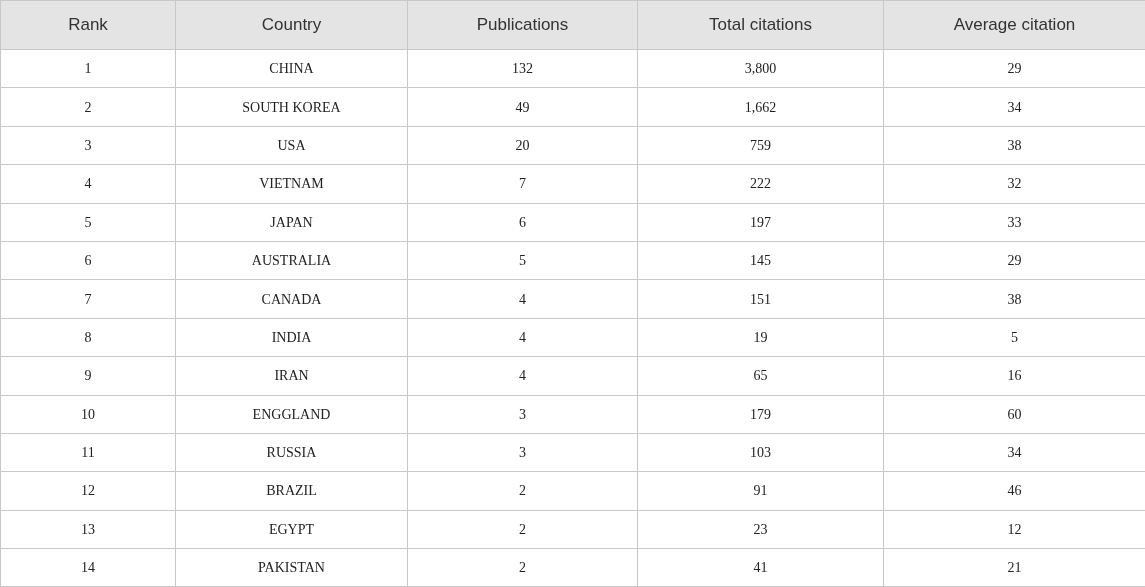 The height and width of the screenshot is (587, 1145). What do you see at coordinates (88, 337) in the screenshot?
I see `table-cell: 8` at bounding box center [88, 337].